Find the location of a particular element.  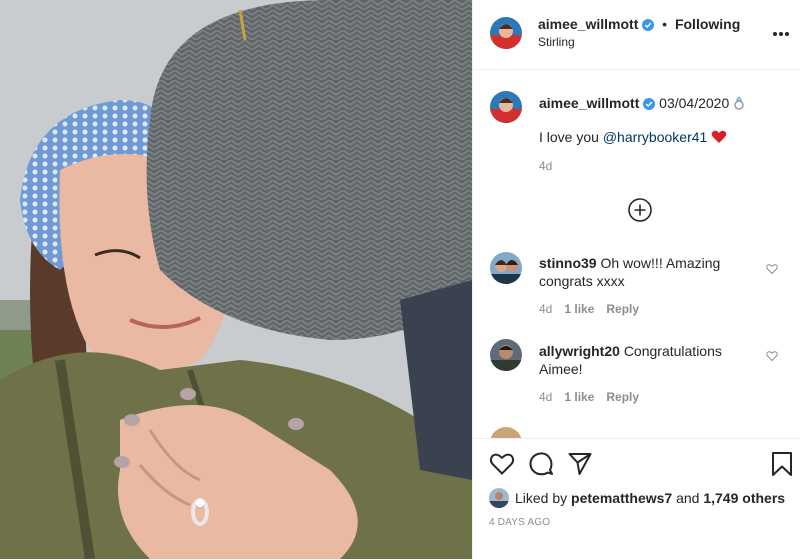

comment-bubble-icon is located at coordinates (541, 464).